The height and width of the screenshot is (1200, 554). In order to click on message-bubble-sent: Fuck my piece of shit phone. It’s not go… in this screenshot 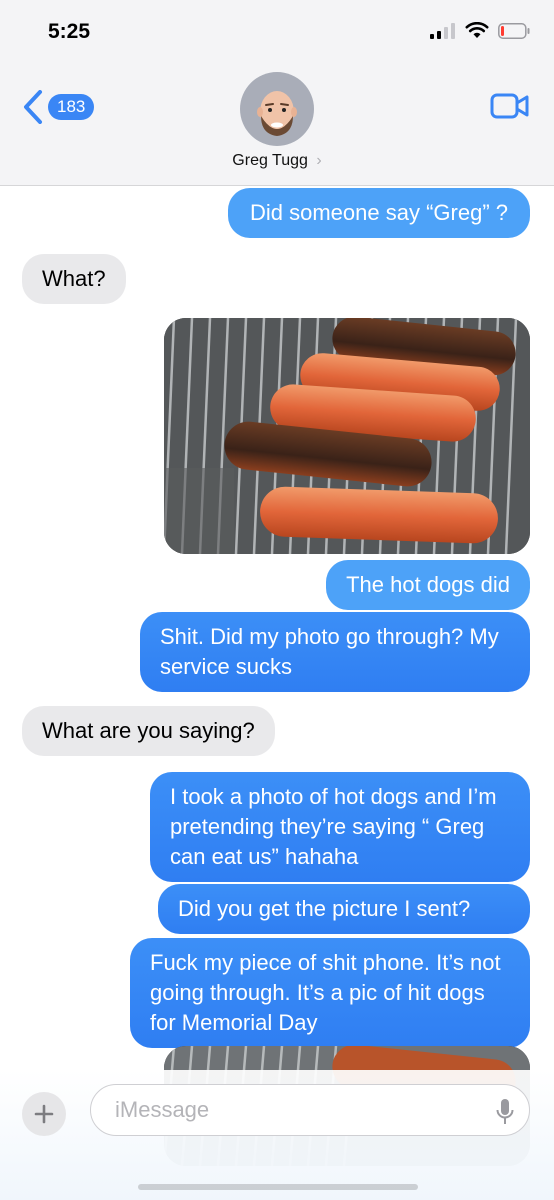, I will do `click(330, 993)`.